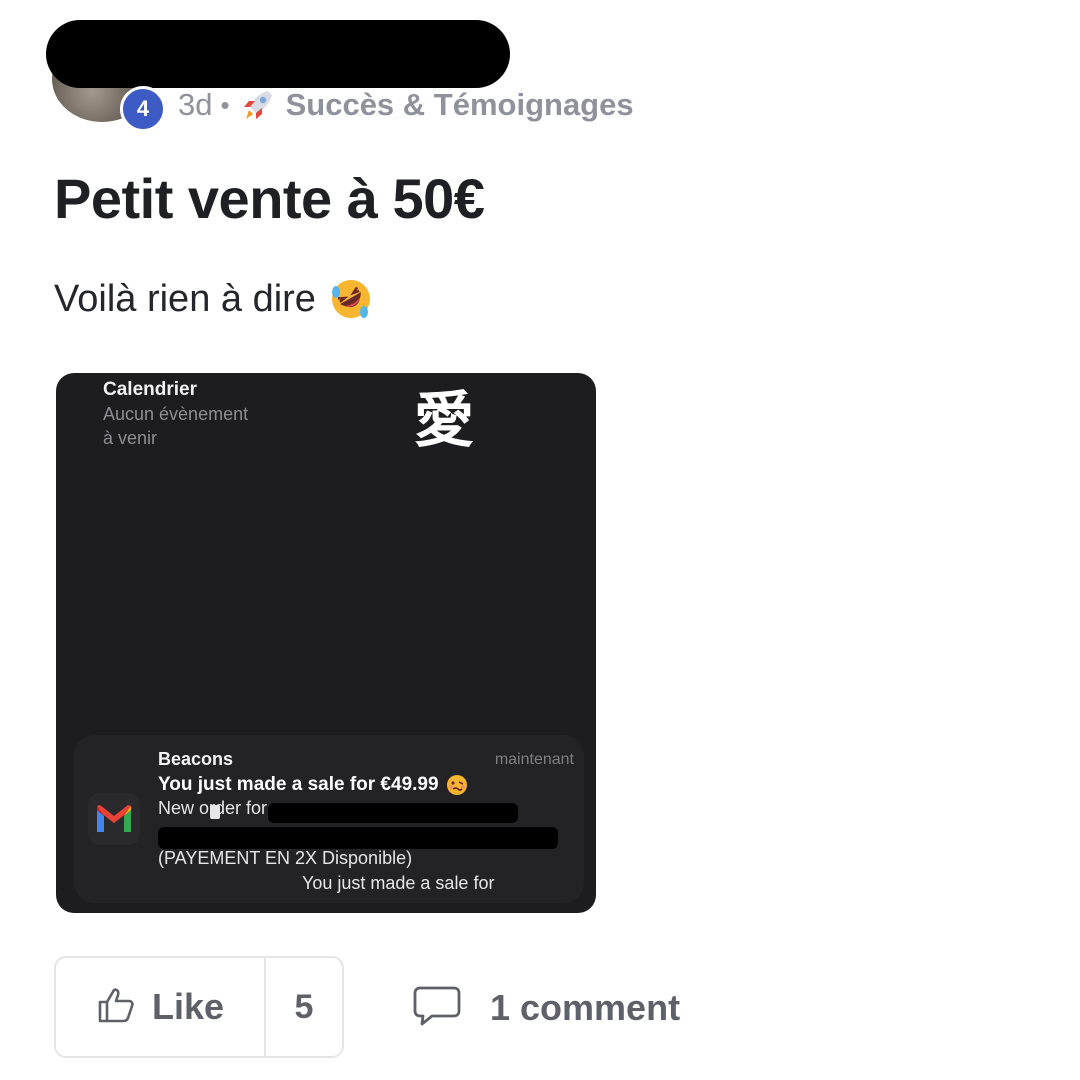 This screenshot has height=1080, width=1080. I want to click on rolling-on-floor-laughing-icon, so click(351, 299).